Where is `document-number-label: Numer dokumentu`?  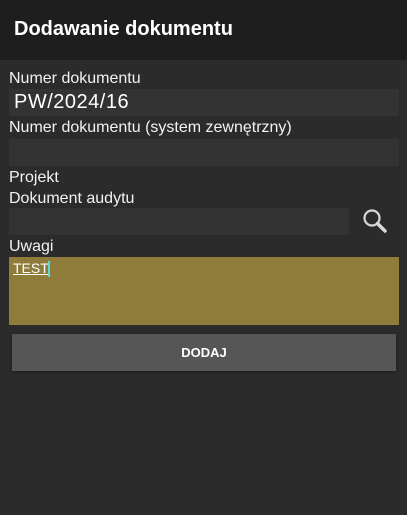
document-number-label: Numer dokumentu is located at coordinates (75, 78).